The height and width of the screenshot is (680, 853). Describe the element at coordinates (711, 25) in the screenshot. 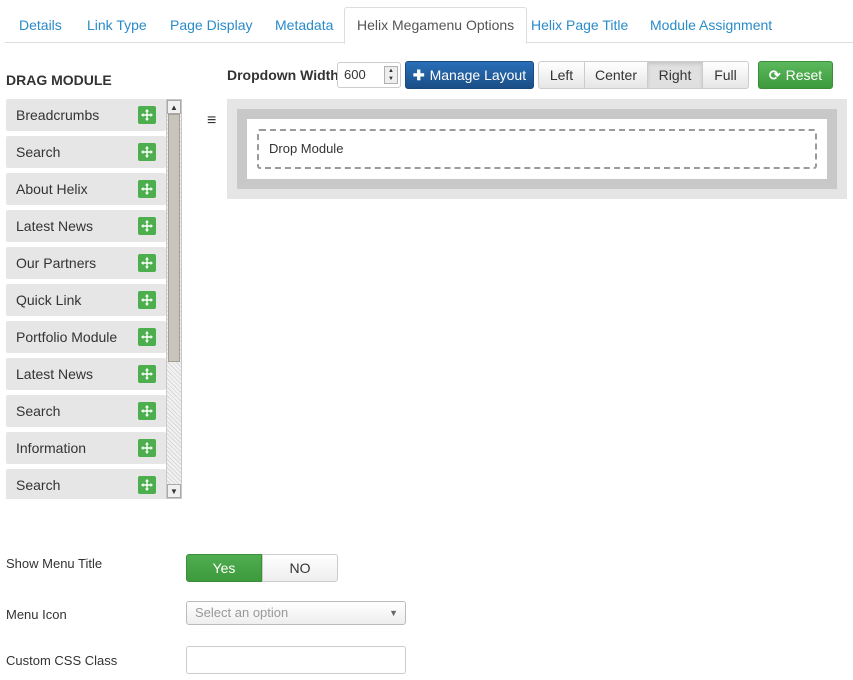

I see `tab-module-assignment: Module Assignment` at that location.